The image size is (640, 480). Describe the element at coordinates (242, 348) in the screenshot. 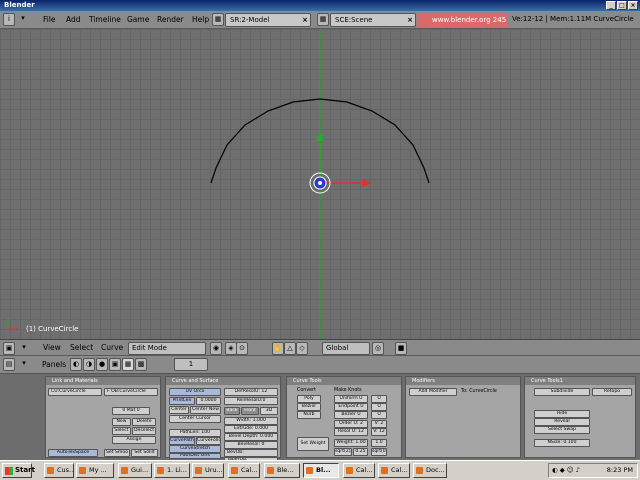

I see `snap-icon: ⊙` at that location.